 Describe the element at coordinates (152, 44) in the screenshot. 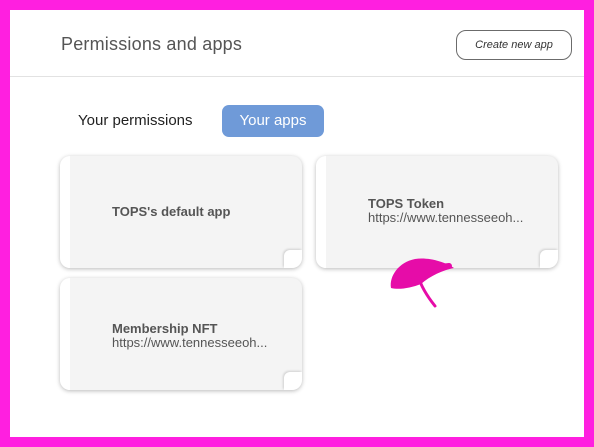

I see `page-title: Permissions and apps` at that location.